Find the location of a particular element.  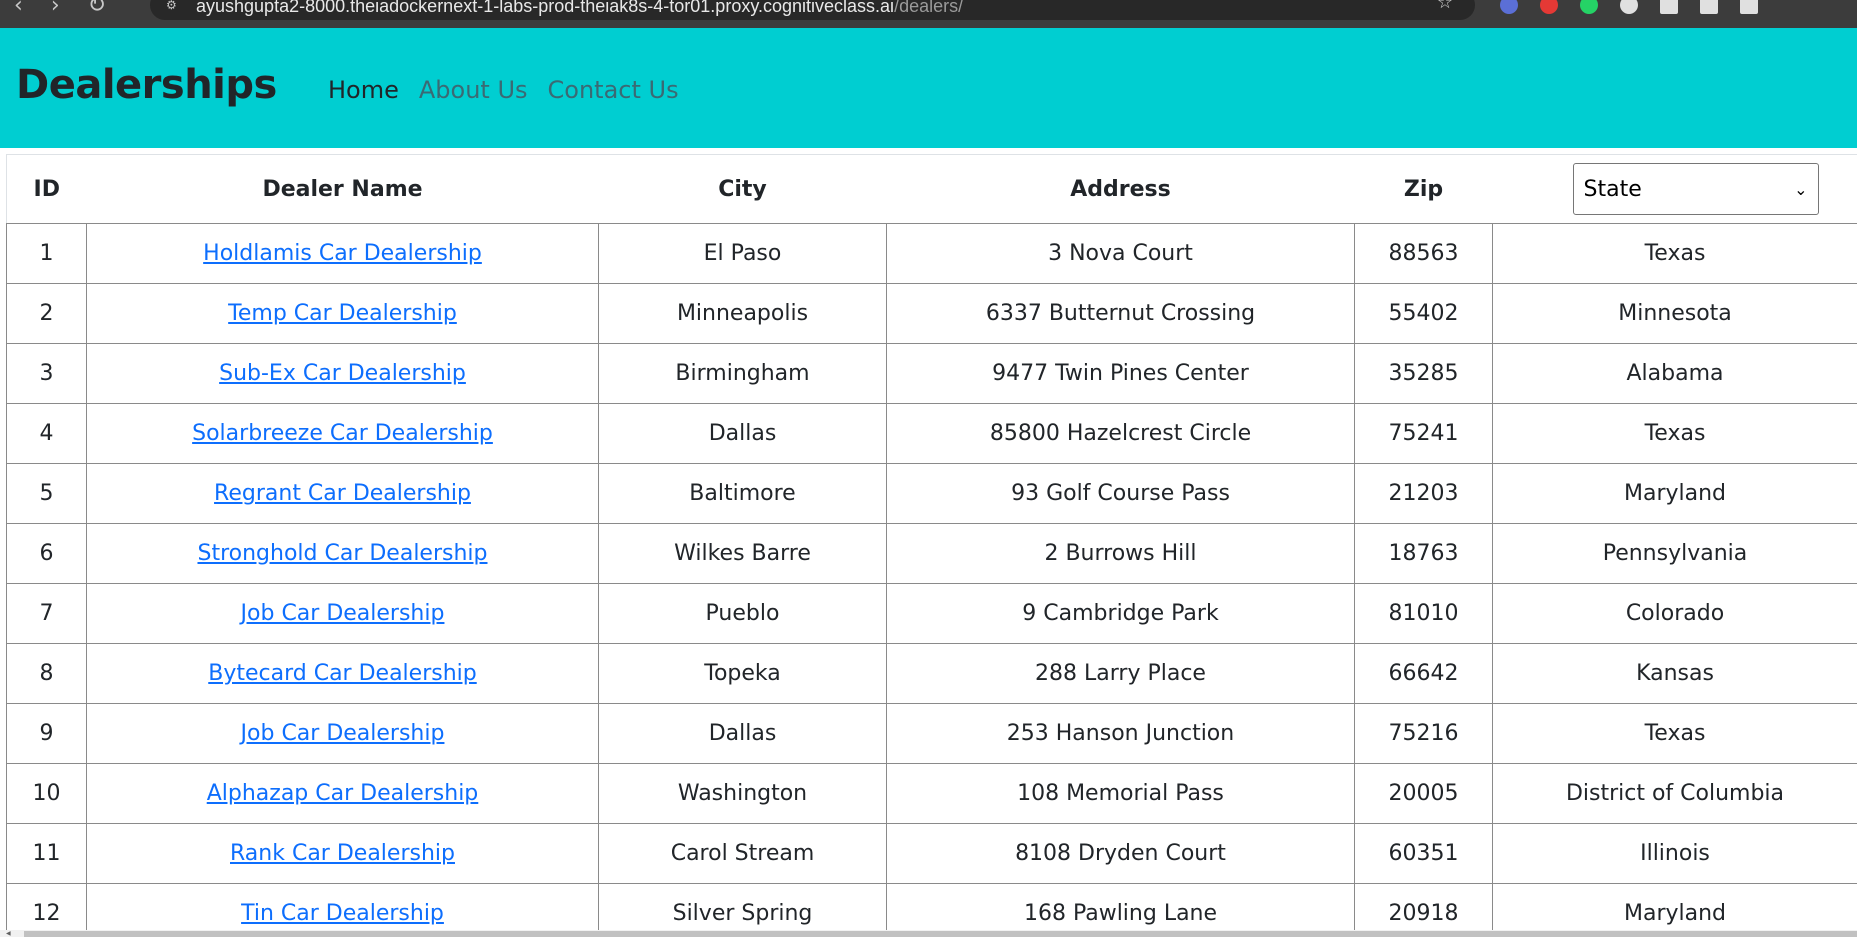

scrollbar-thumb is located at coordinates (940, 934).